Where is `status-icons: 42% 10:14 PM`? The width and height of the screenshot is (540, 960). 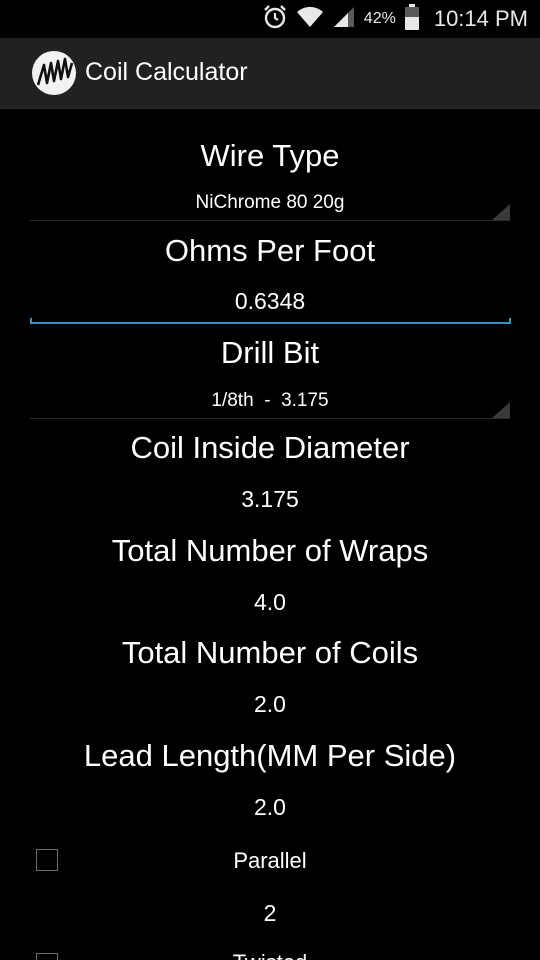
status-icons: 42% 10:14 PM is located at coordinates (395, 19).